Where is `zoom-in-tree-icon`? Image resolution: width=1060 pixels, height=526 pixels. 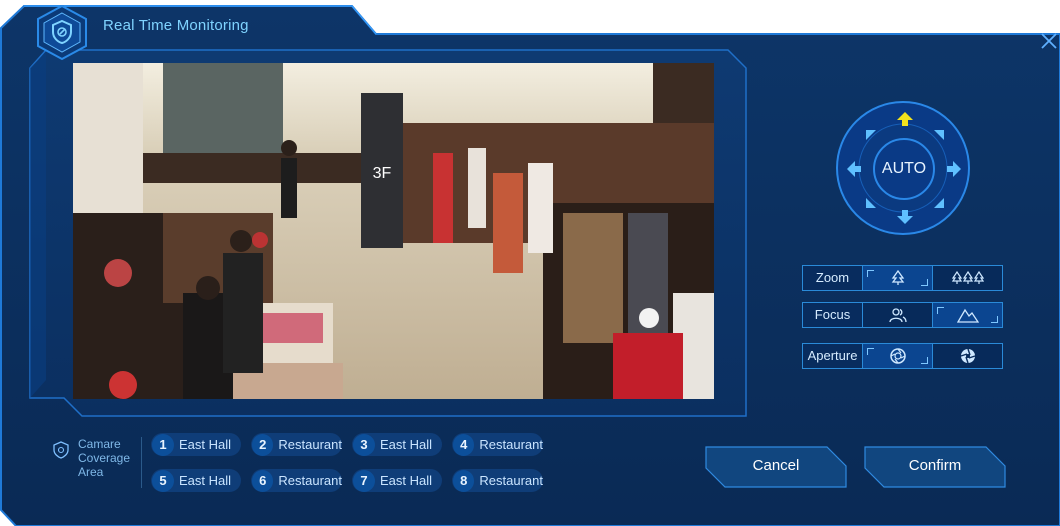
zoom-in-tree-icon is located at coordinates (897, 277).